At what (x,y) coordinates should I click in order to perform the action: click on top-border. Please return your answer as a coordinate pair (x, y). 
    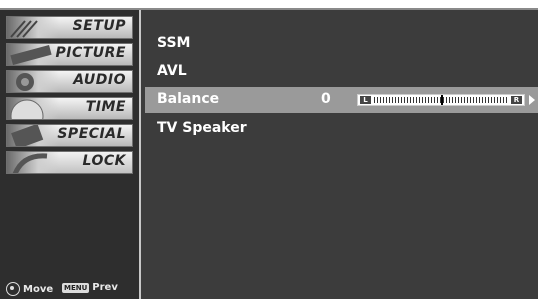
    Looking at the image, I should click on (269, 5).